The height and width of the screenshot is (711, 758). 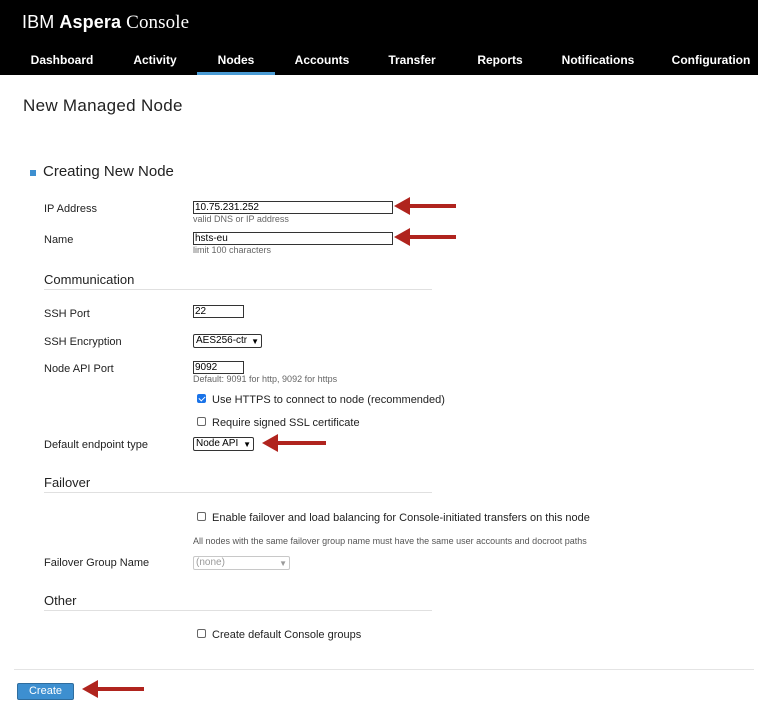 I want to click on brand-aspera: Aspera, so click(x=90, y=22).